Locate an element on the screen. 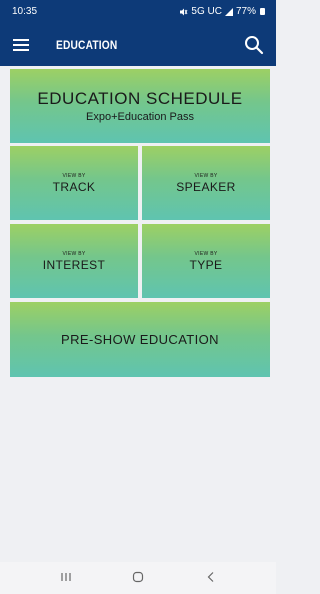 This screenshot has width=320, height=594. education-schedule-subtitle: Expo+Education Pass is located at coordinates (140, 117).